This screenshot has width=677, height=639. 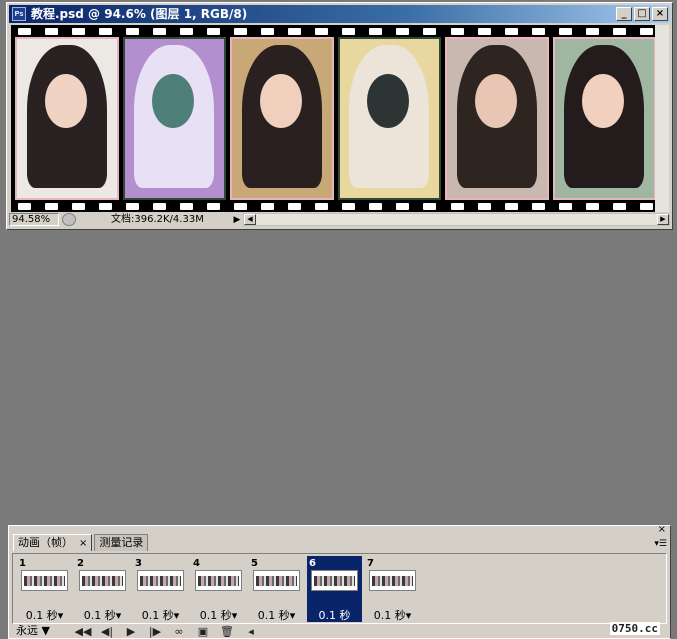 I want to click on trash-icon: 🗑, so click(x=227, y=631).